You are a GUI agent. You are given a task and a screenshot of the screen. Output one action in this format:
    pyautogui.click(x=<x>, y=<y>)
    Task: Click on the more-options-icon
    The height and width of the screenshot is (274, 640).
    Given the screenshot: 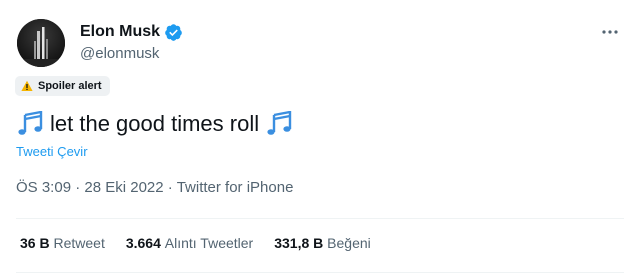 What is the action you would take?
    pyautogui.click(x=610, y=32)
    